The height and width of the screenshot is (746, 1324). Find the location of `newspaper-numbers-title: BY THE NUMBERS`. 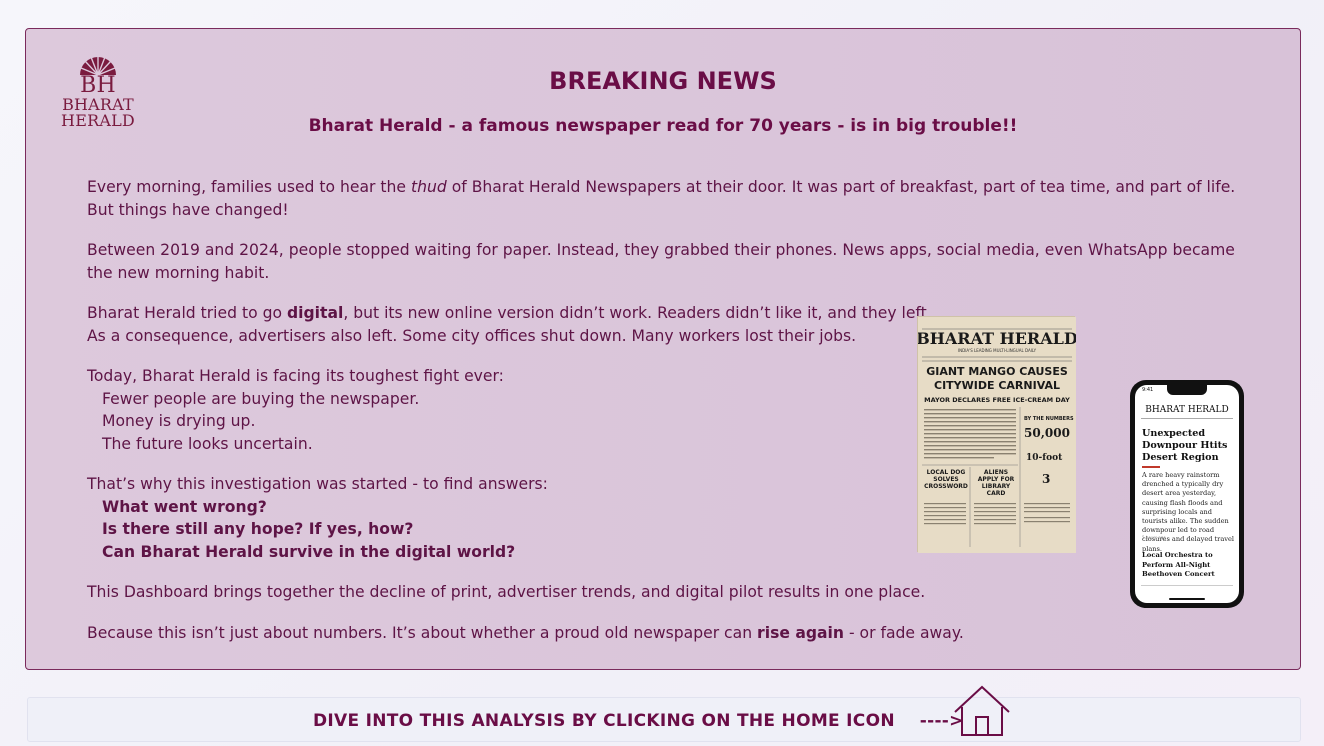

newspaper-numbers-title: BY THE NUMBERS is located at coordinates (1049, 419).